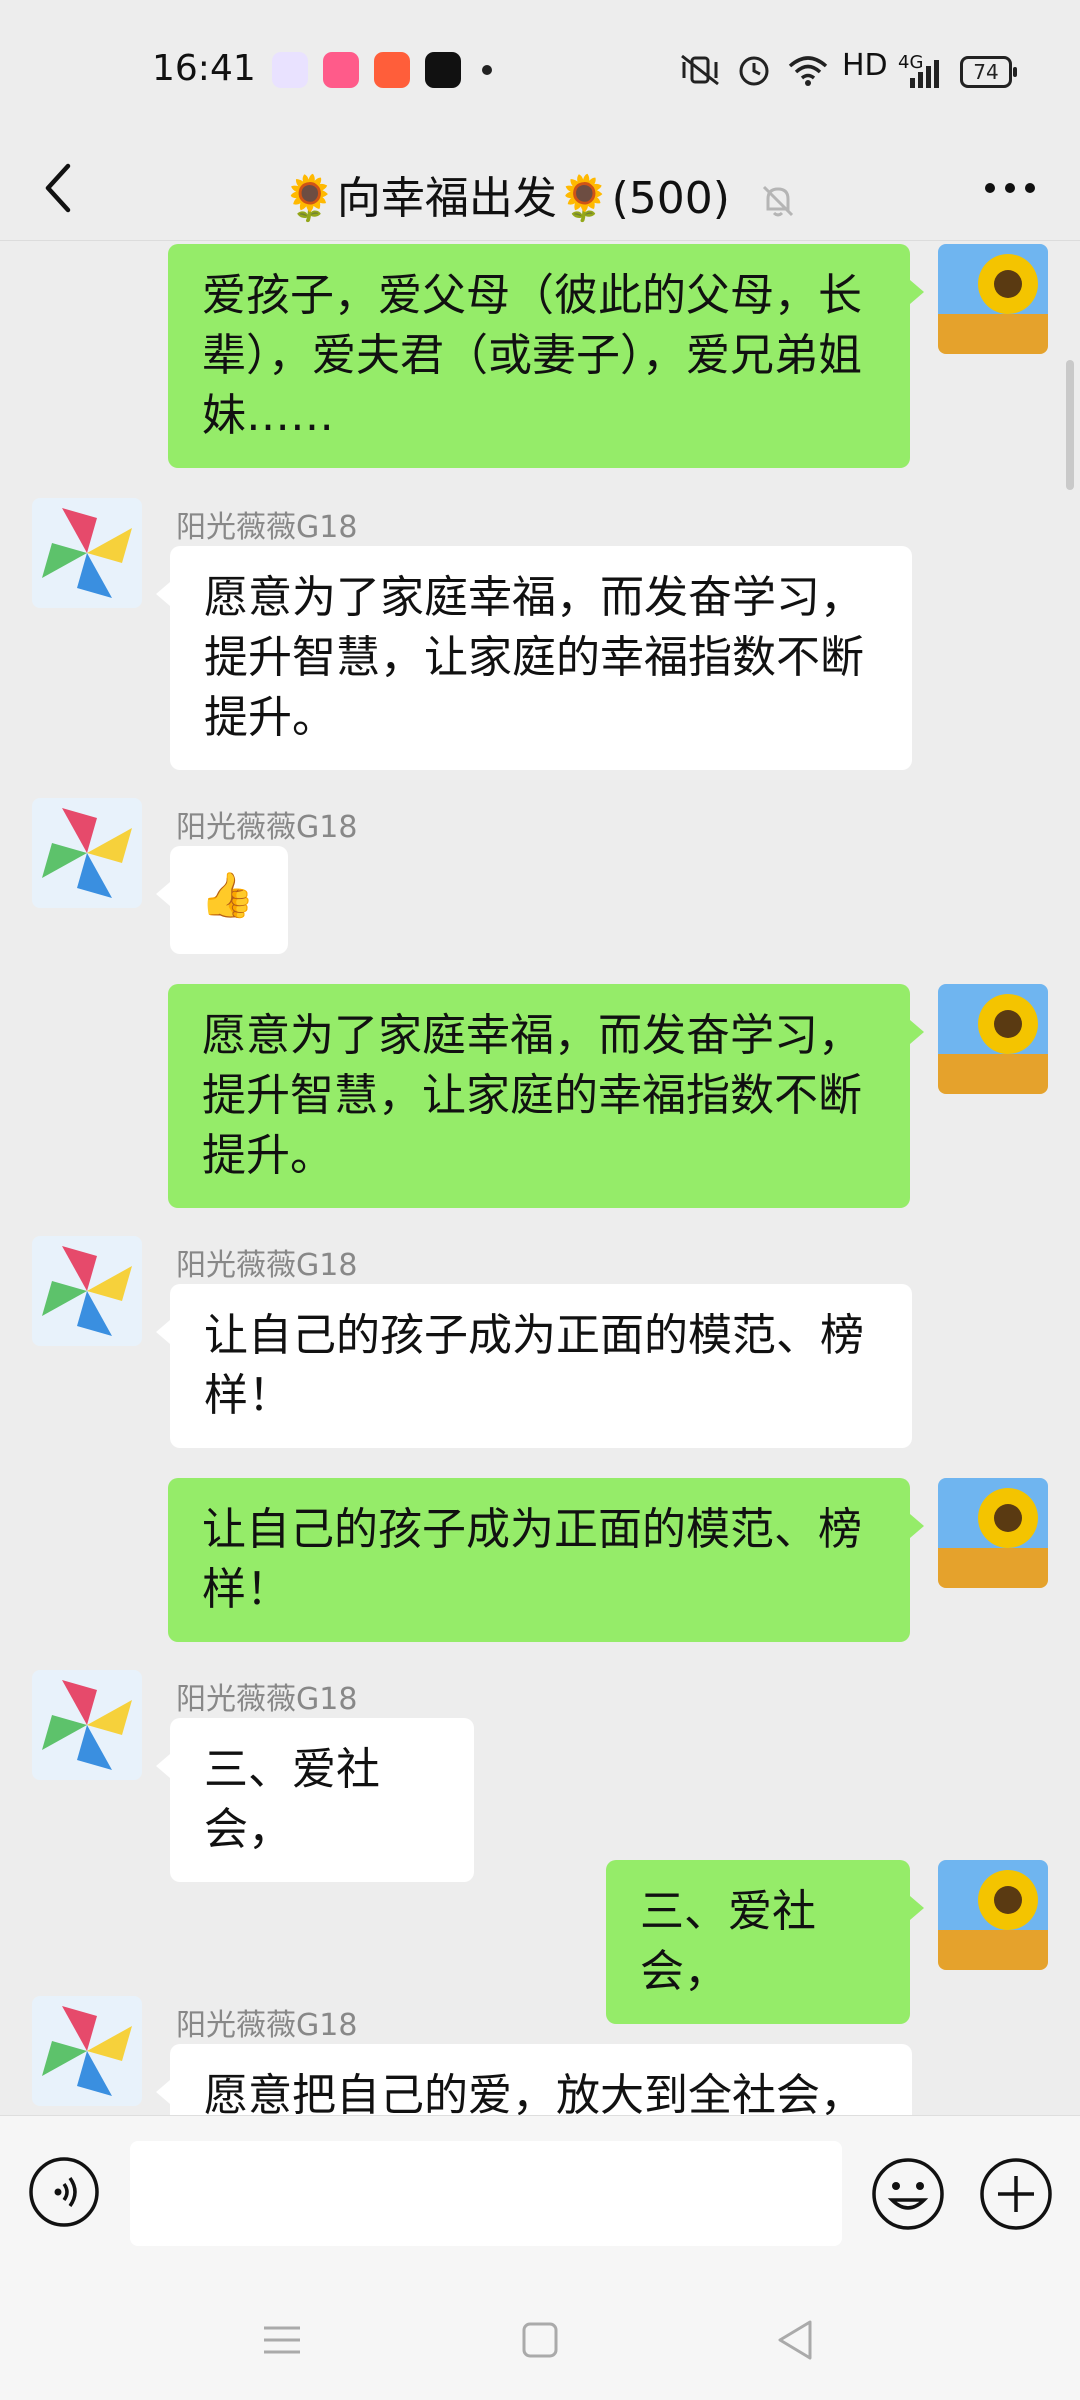 The width and height of the screenshot is (1080, 2400). Describe the element at coordinates (808, 71) in the screenshot. I see `wifi-icon` at that location.